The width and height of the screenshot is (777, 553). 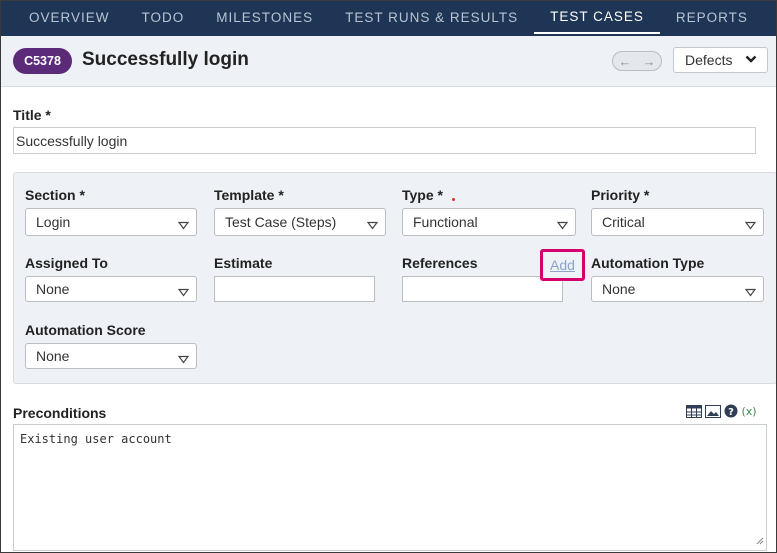 I want to click on priority-select: Critical, so click(x=677, y=222).